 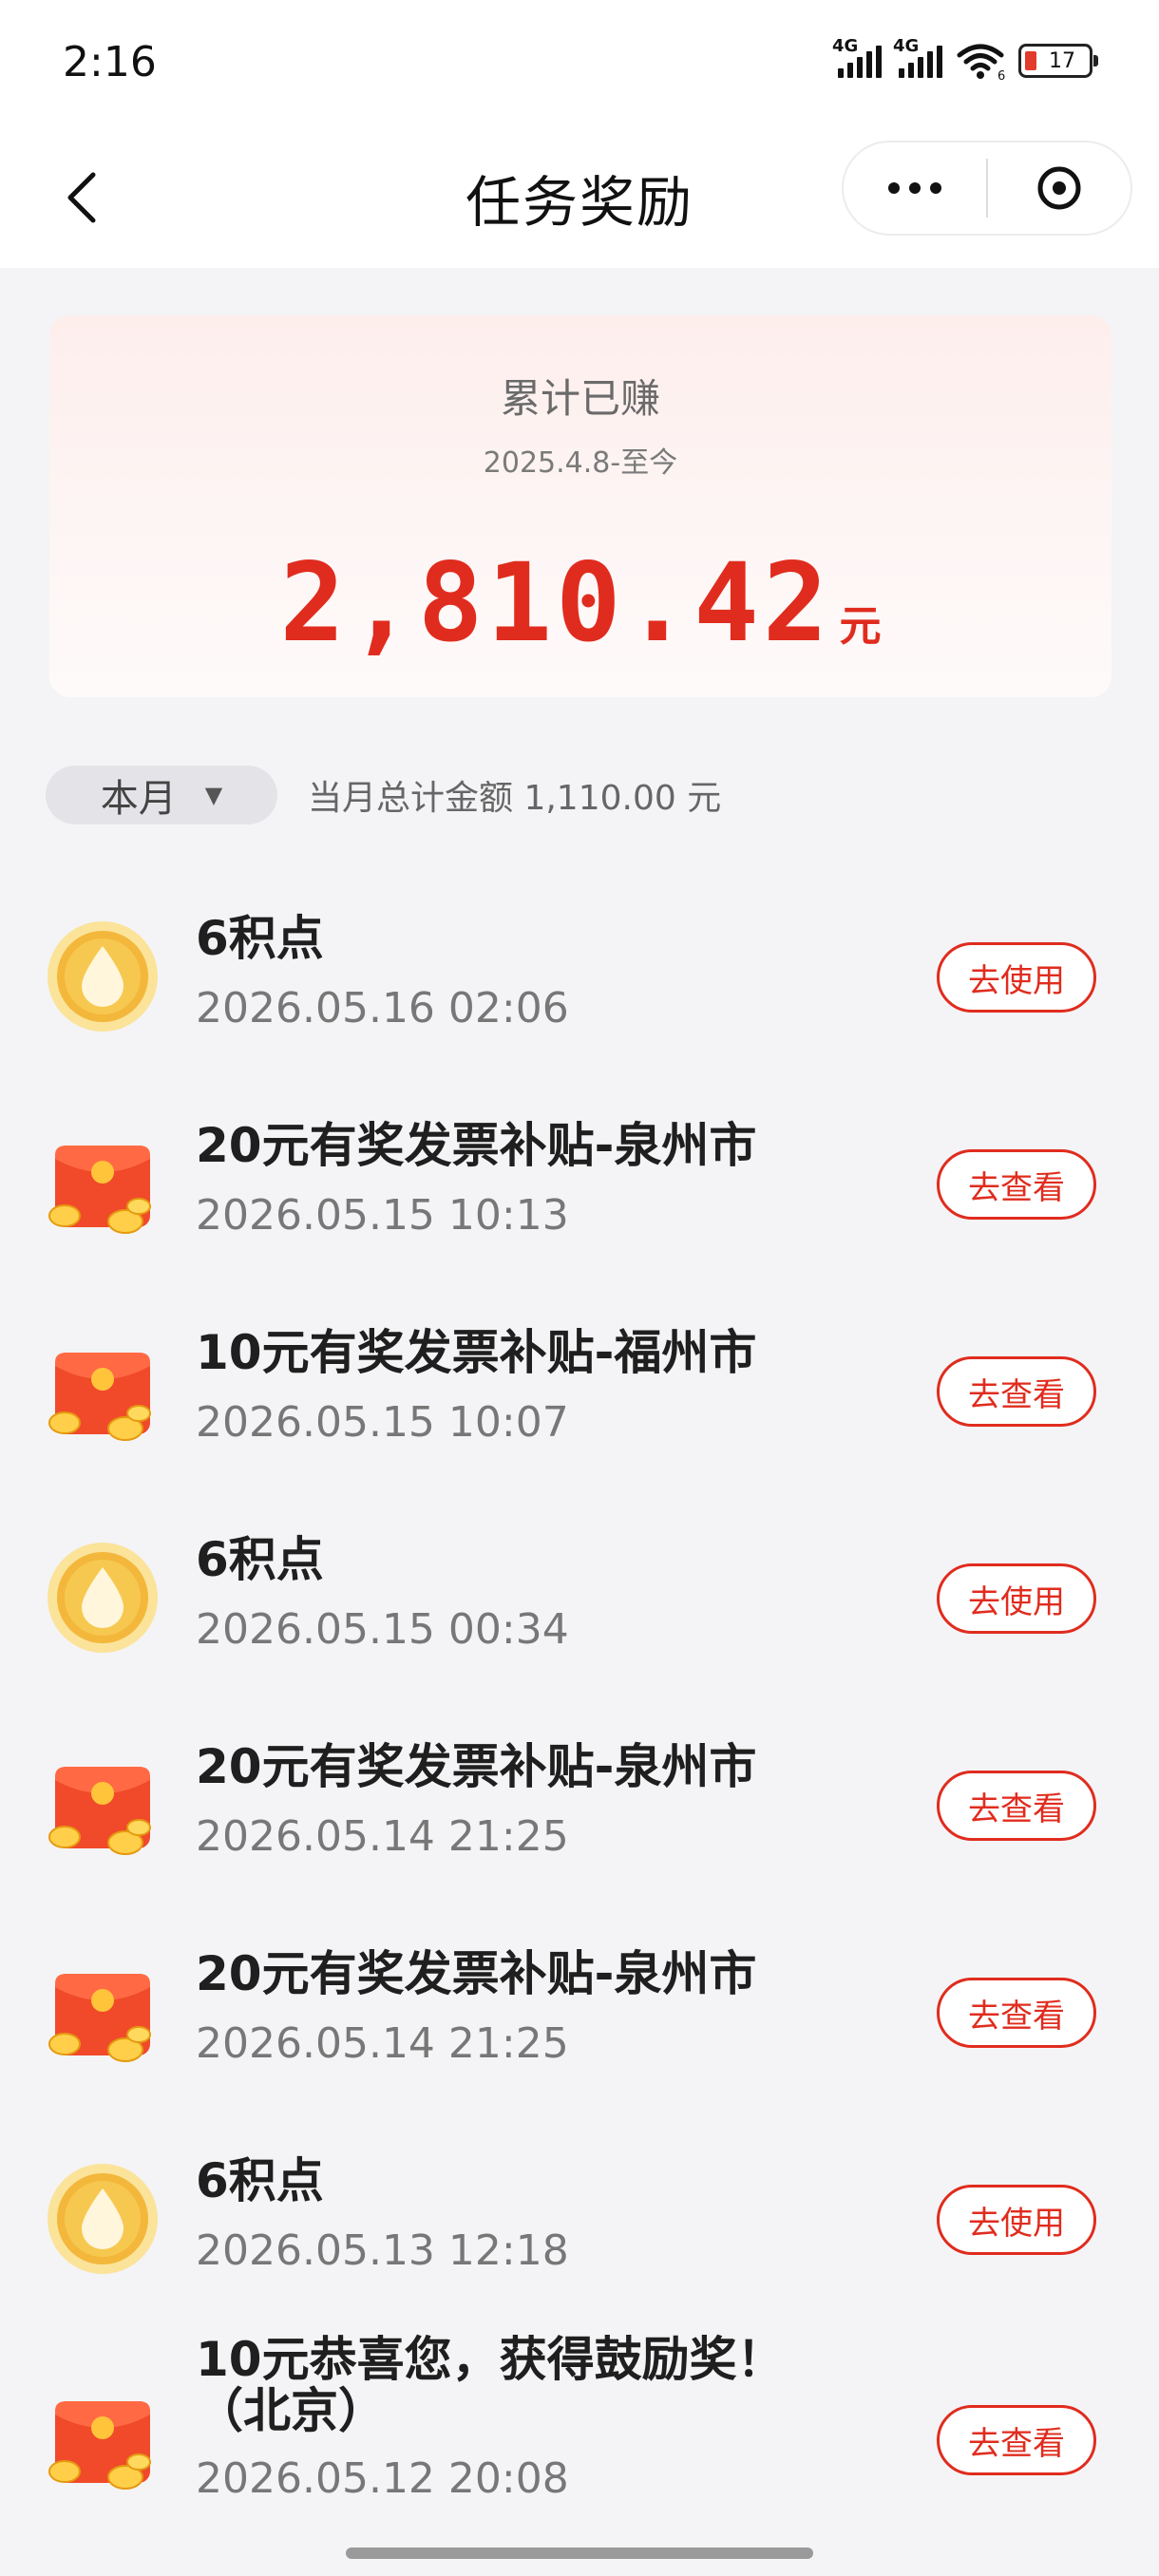 What do you see at coordinates (1001, 74) in the screenshot?
I see `wifi-badge: 6` at bounding box center [1001, 74].